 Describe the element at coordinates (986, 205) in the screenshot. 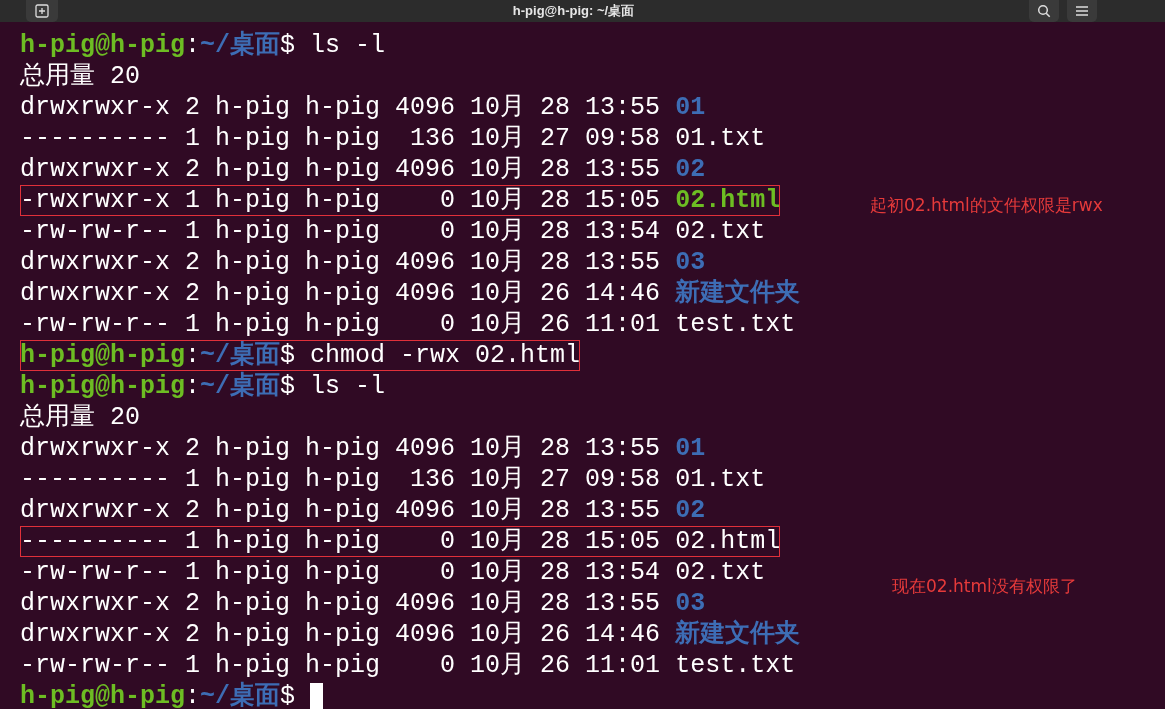

I see `annotation-note: 起初02.html的文件权限是rwx` at that location.